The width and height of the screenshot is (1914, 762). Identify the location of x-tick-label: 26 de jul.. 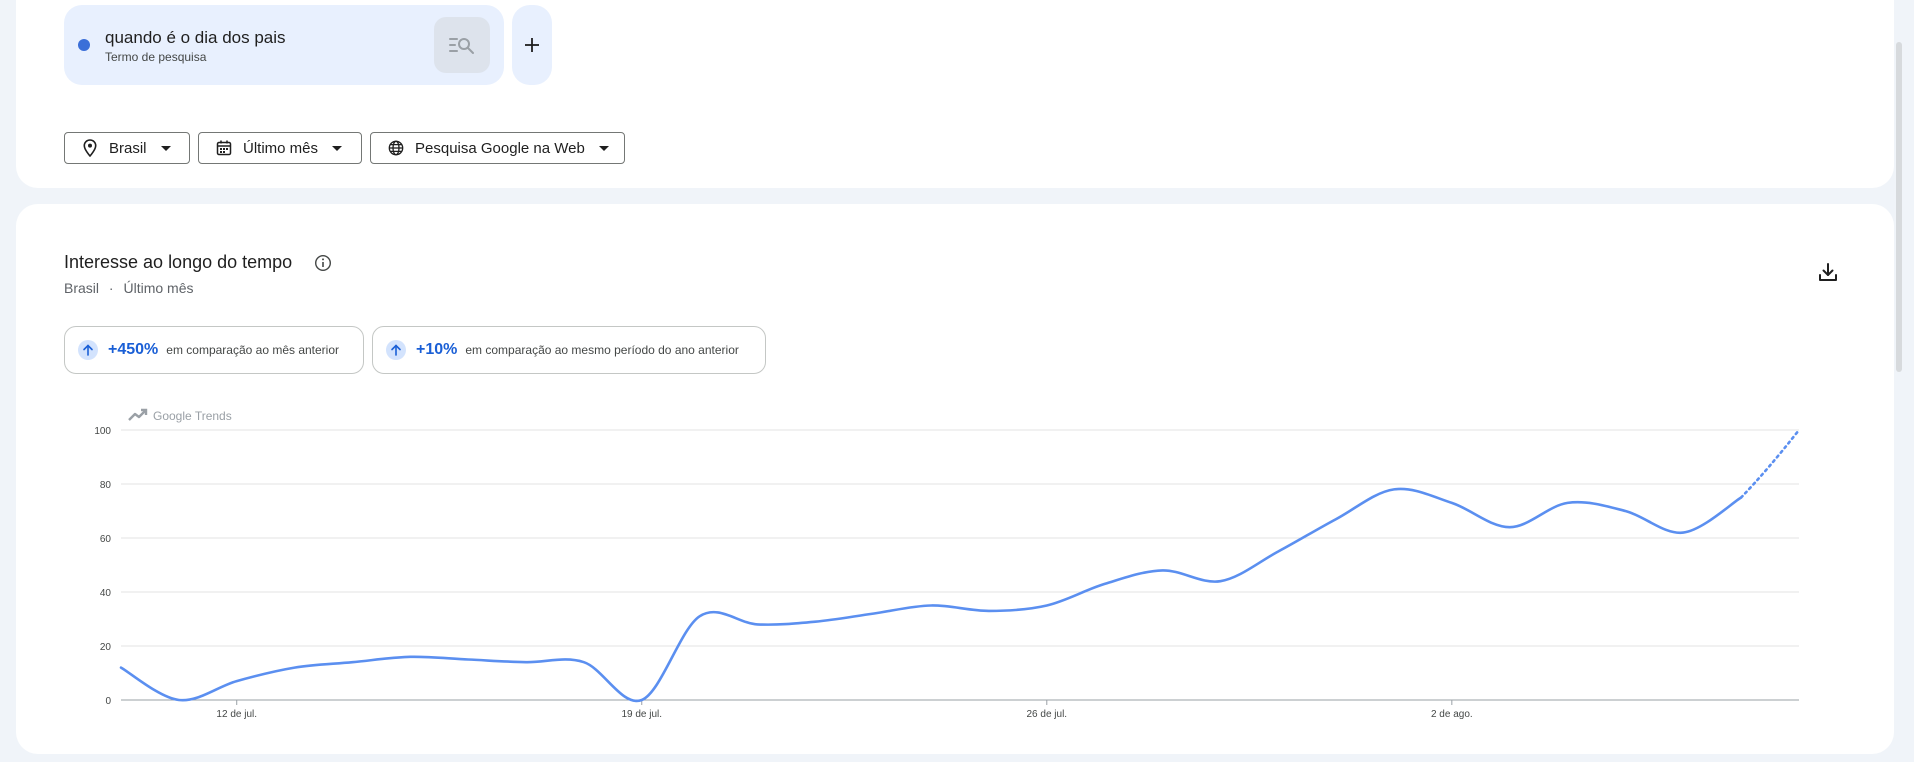
(1046, 714).